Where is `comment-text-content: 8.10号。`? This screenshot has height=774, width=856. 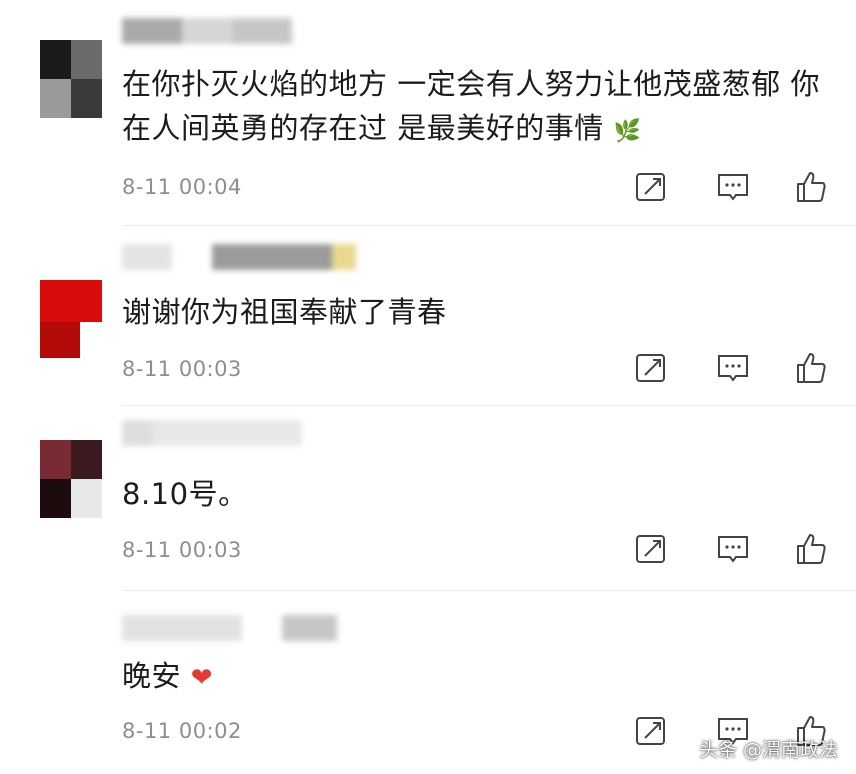 comment-text-content: 8.10号。 is located at coordinates (185, 494).